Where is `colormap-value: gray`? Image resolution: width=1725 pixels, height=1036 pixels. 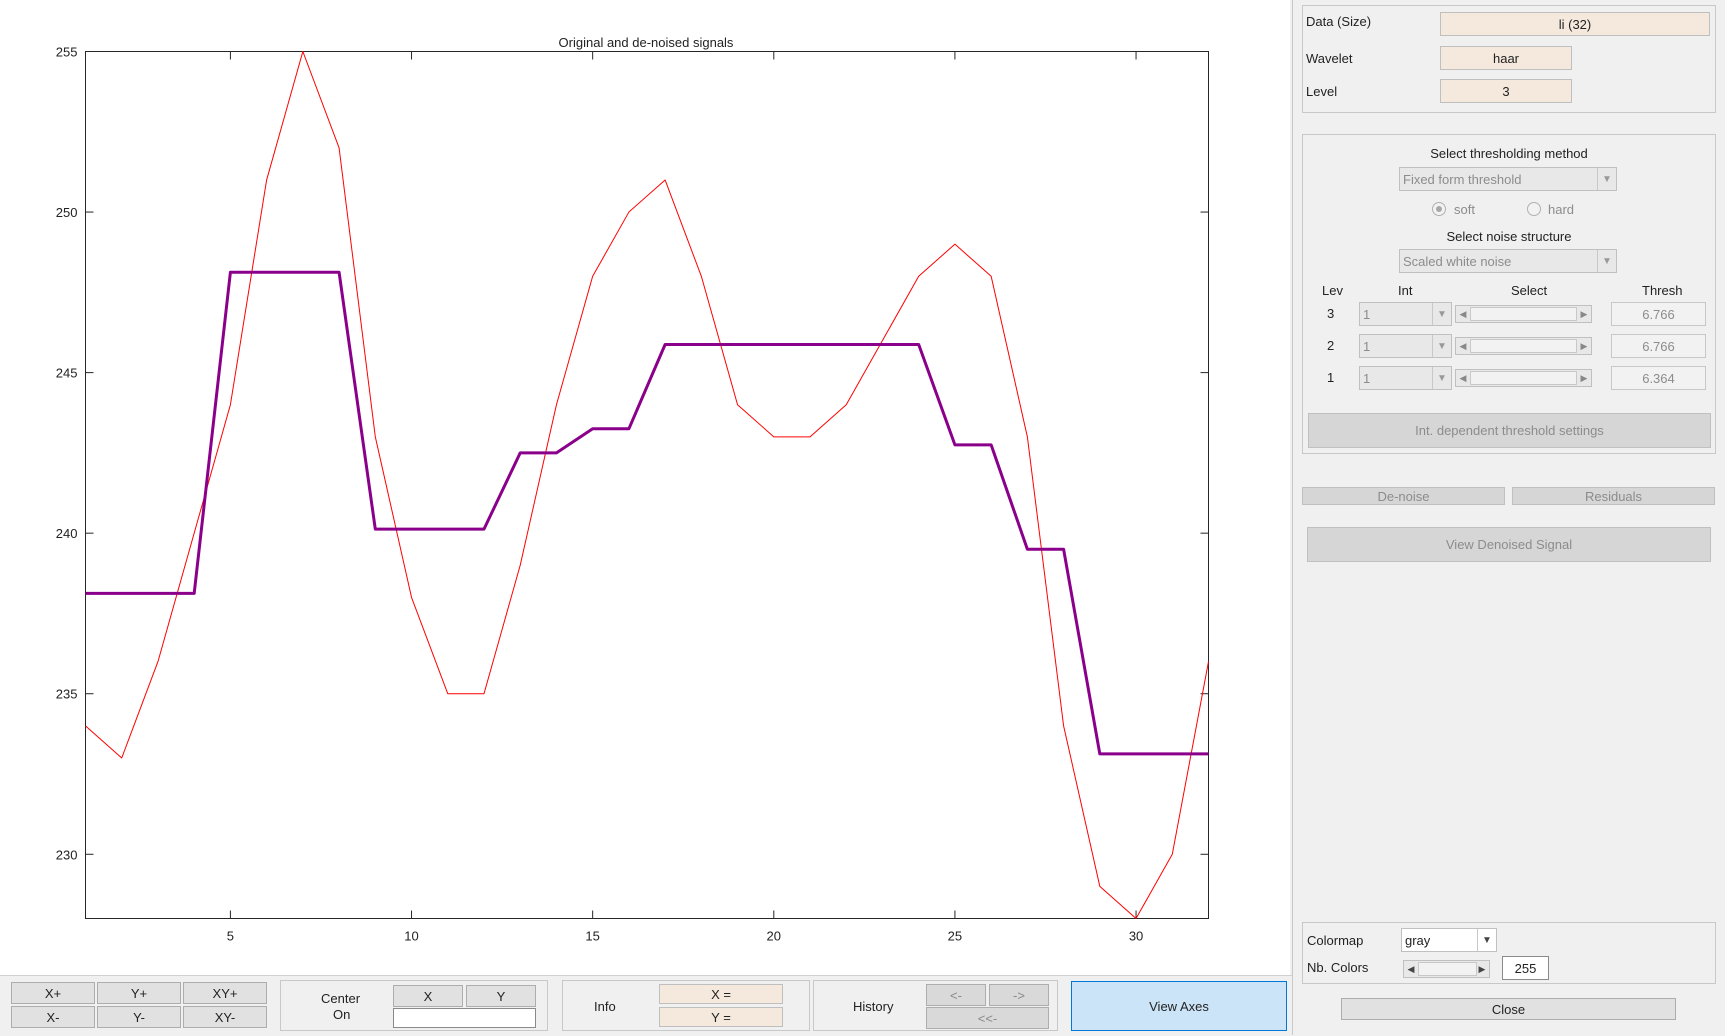 colormap-value: gray is located at coordinates (1418, 940).